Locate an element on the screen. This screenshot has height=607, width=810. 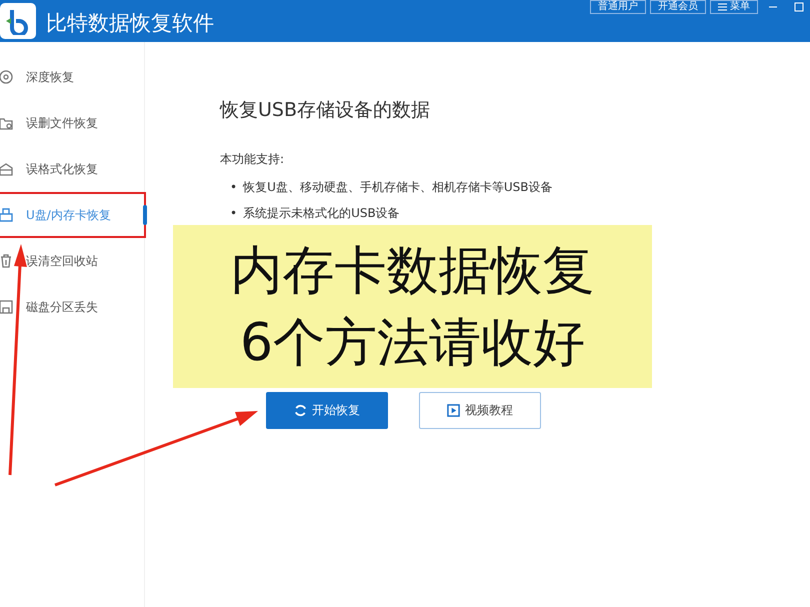
selection-bar is located at coordinates (145, 215).